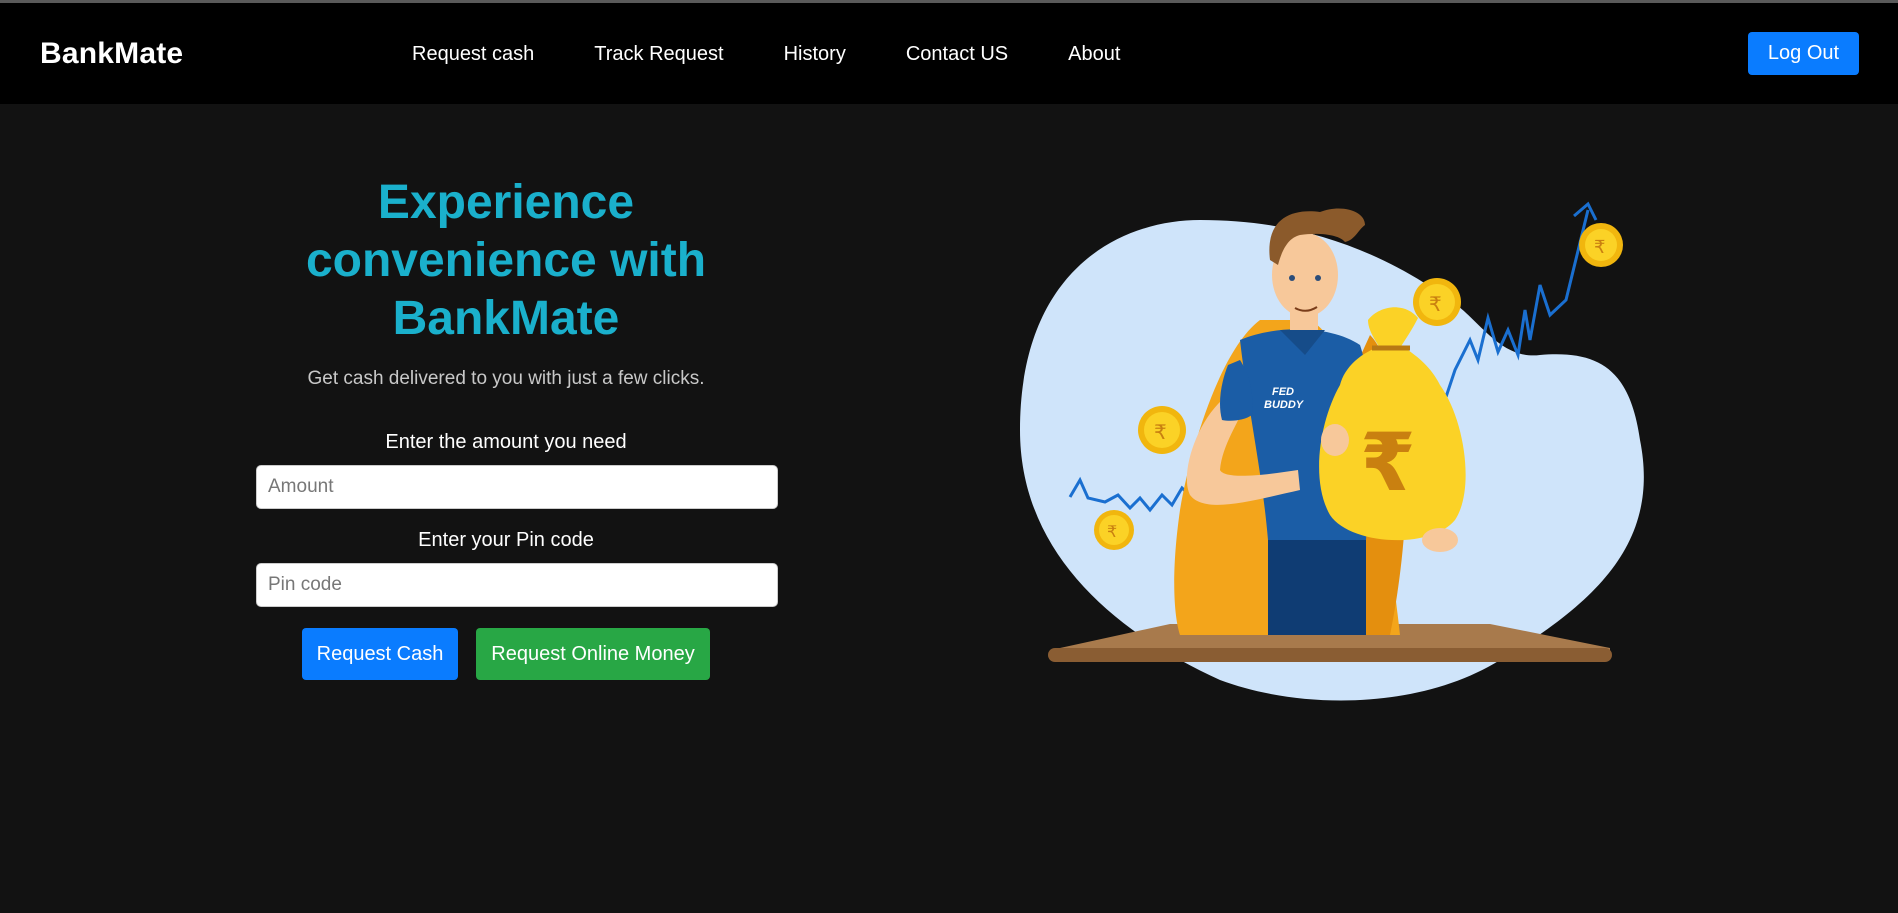 The height and width of the screenshot is (913, 1898). What do you see at coordinates (957, 54) in the screenshot?
I see `nav-link-contact-us: Contact US` at bounding box center [957, 54].